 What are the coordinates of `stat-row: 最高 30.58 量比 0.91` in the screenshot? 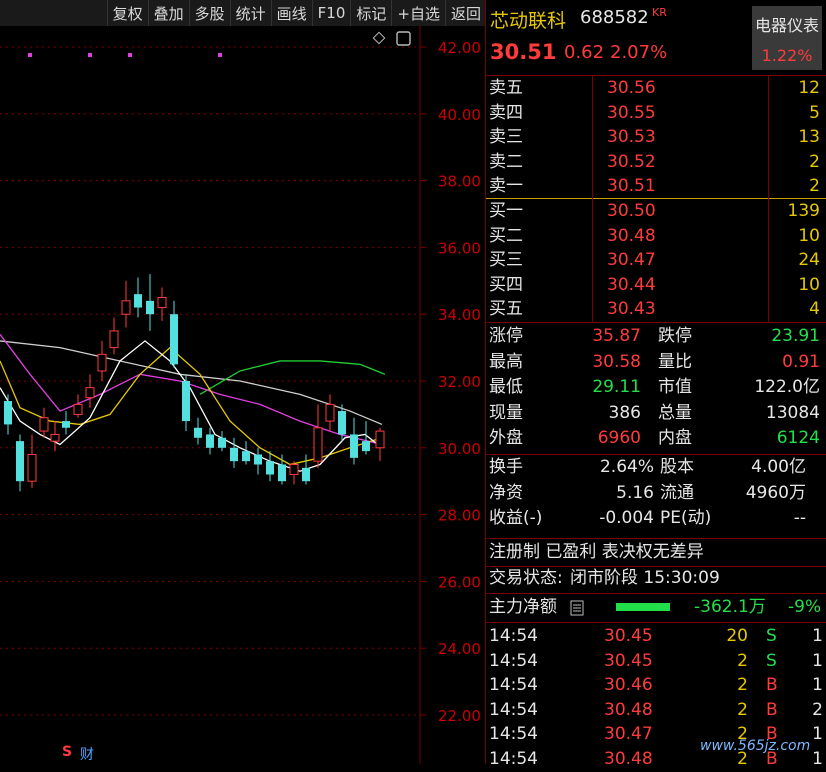 It's located at (656, 362).